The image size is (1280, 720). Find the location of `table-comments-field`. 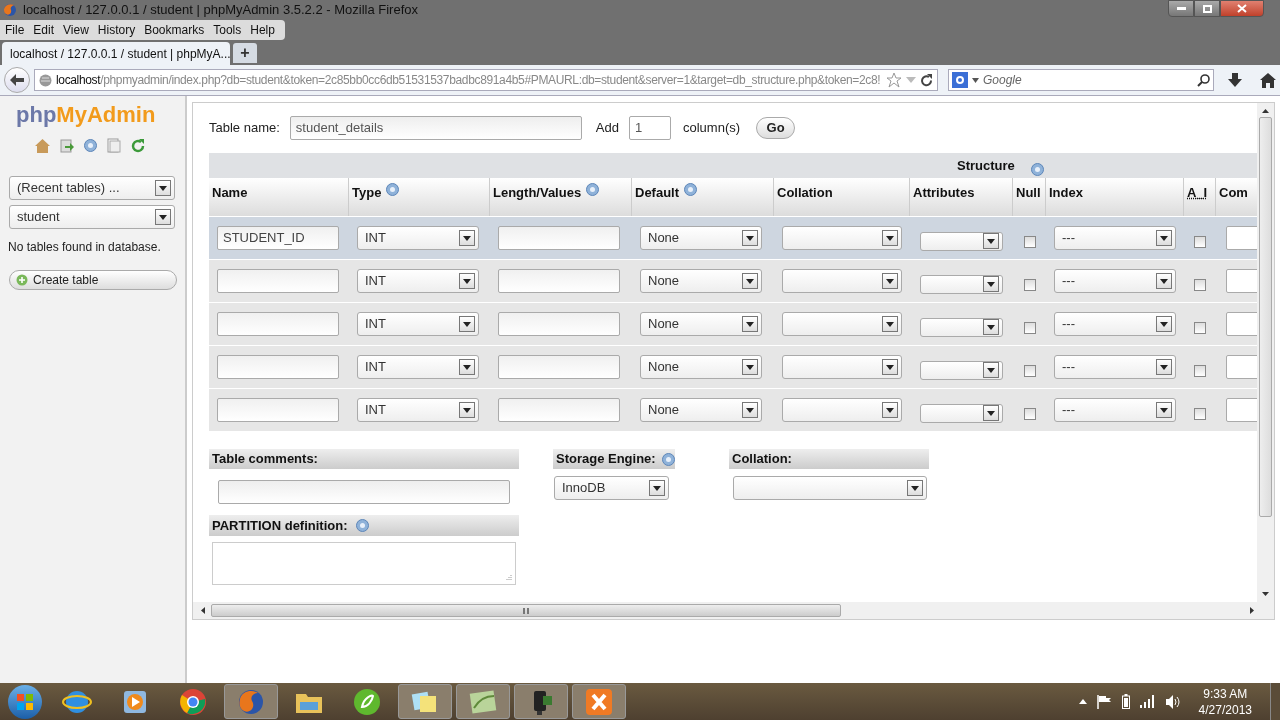

table-comments-field is located at coordinates (364, 492).